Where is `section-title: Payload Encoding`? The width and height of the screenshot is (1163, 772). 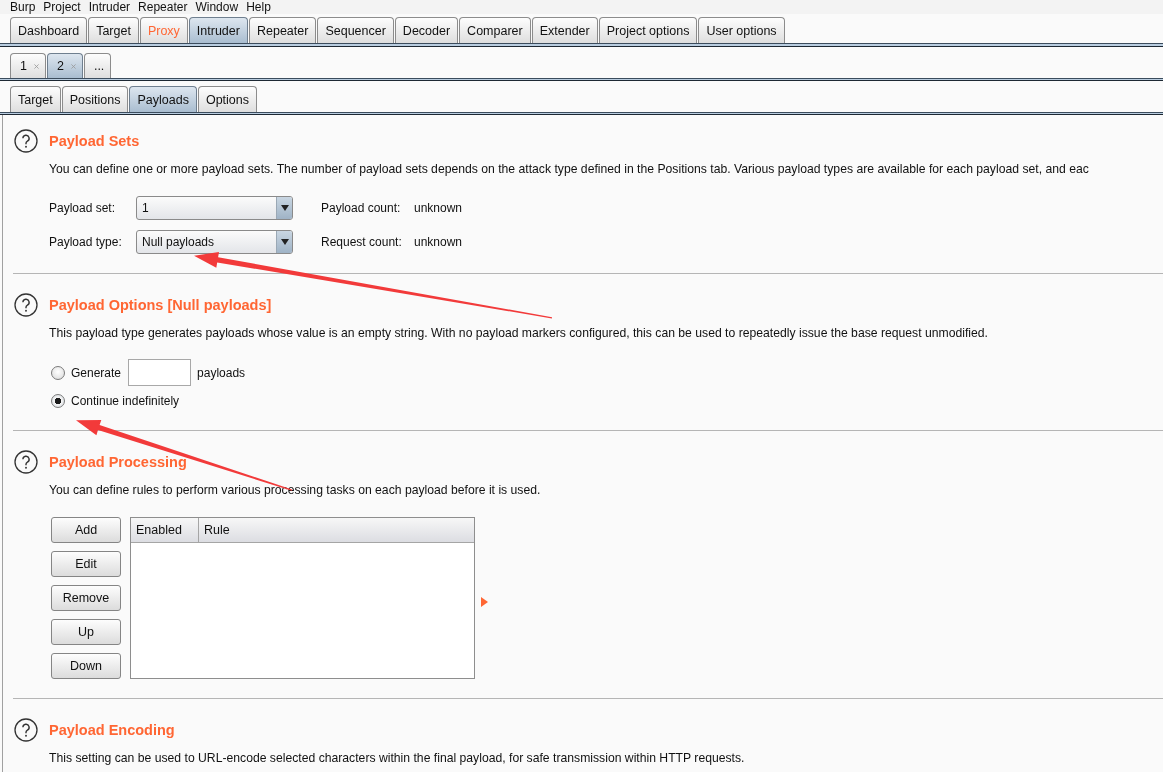 section-title: Payload Encoding is located at coordinates (112, 730).